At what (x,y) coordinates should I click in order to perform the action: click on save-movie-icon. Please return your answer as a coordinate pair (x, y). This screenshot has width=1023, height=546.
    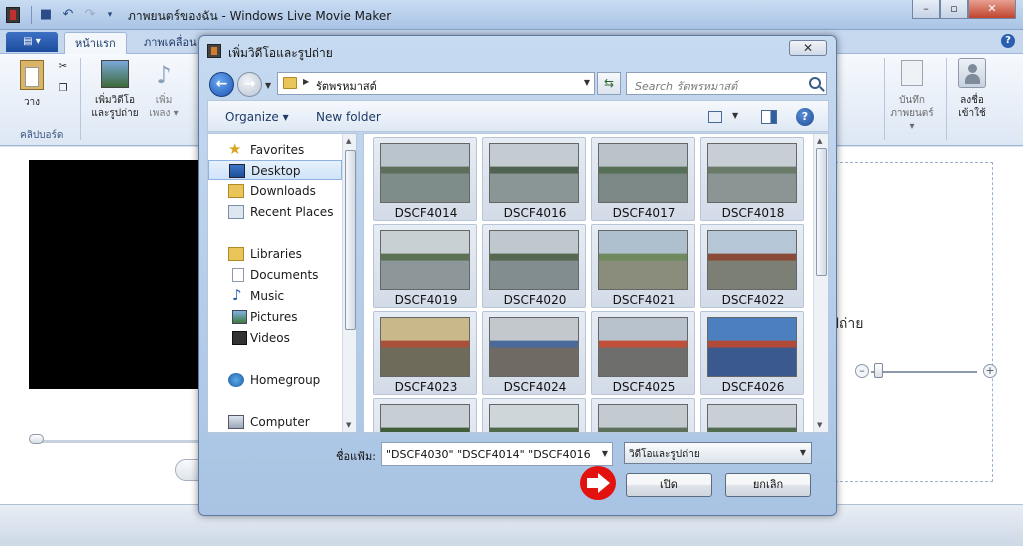
    Looking at the image, I should click on (912, 73).